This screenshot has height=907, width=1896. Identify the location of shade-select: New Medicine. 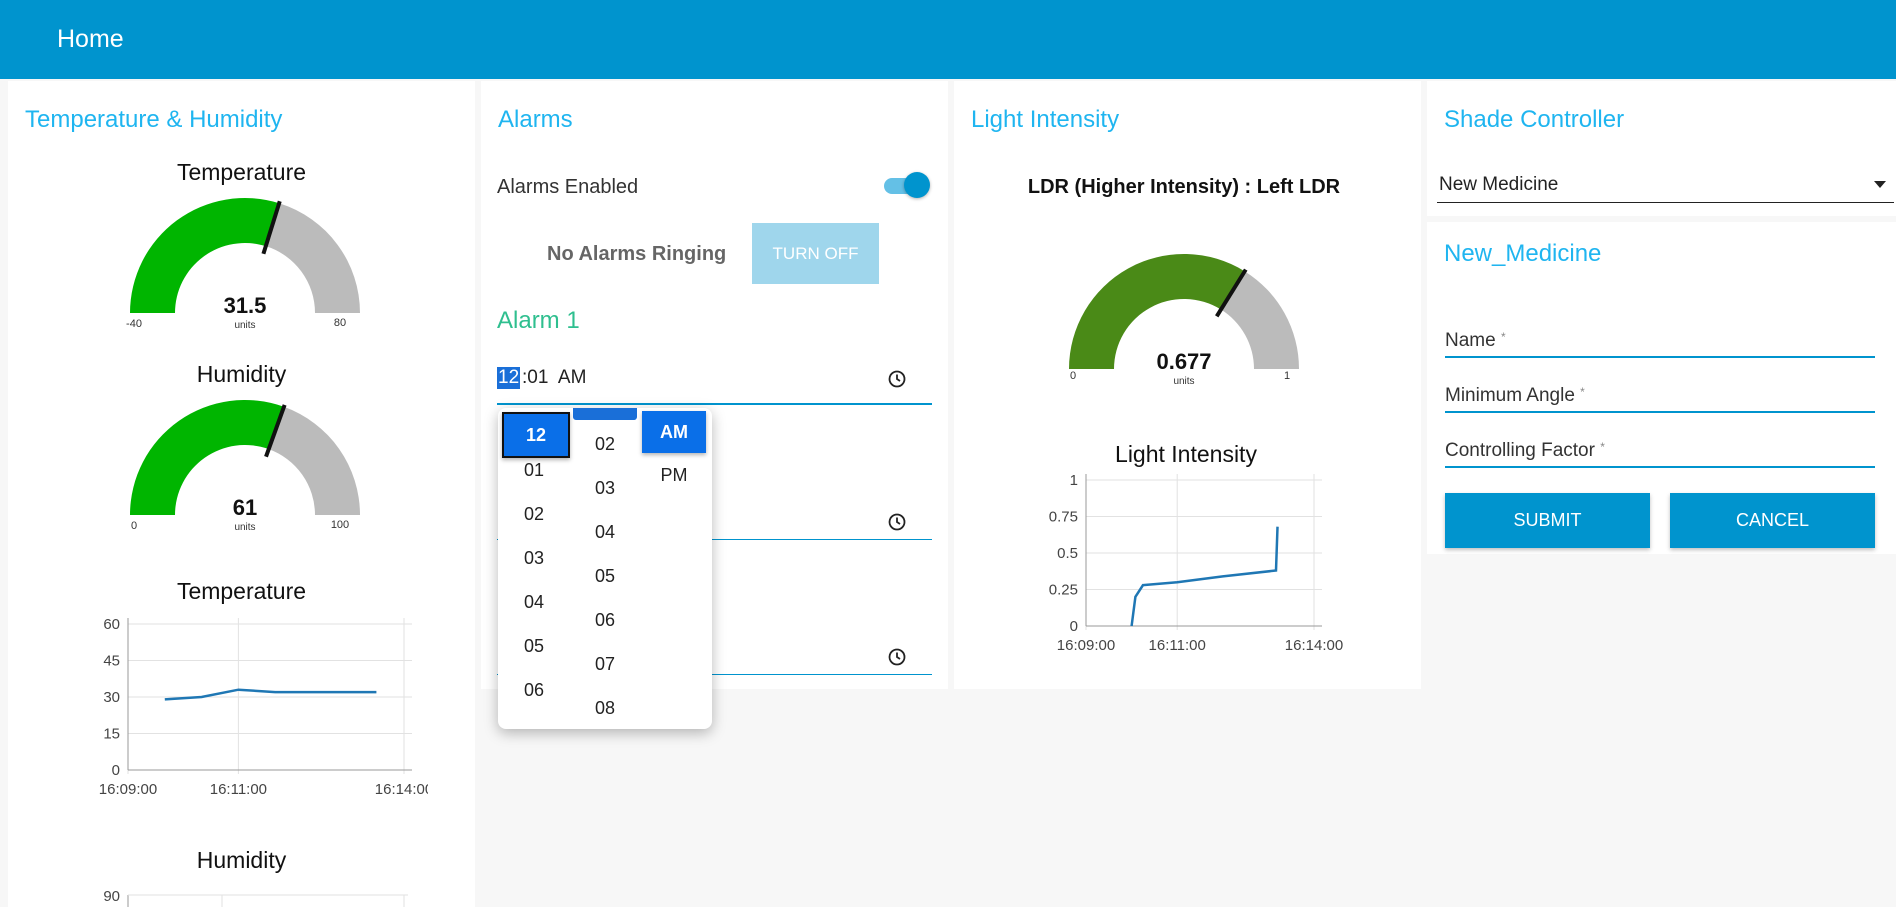
(1665, 188).